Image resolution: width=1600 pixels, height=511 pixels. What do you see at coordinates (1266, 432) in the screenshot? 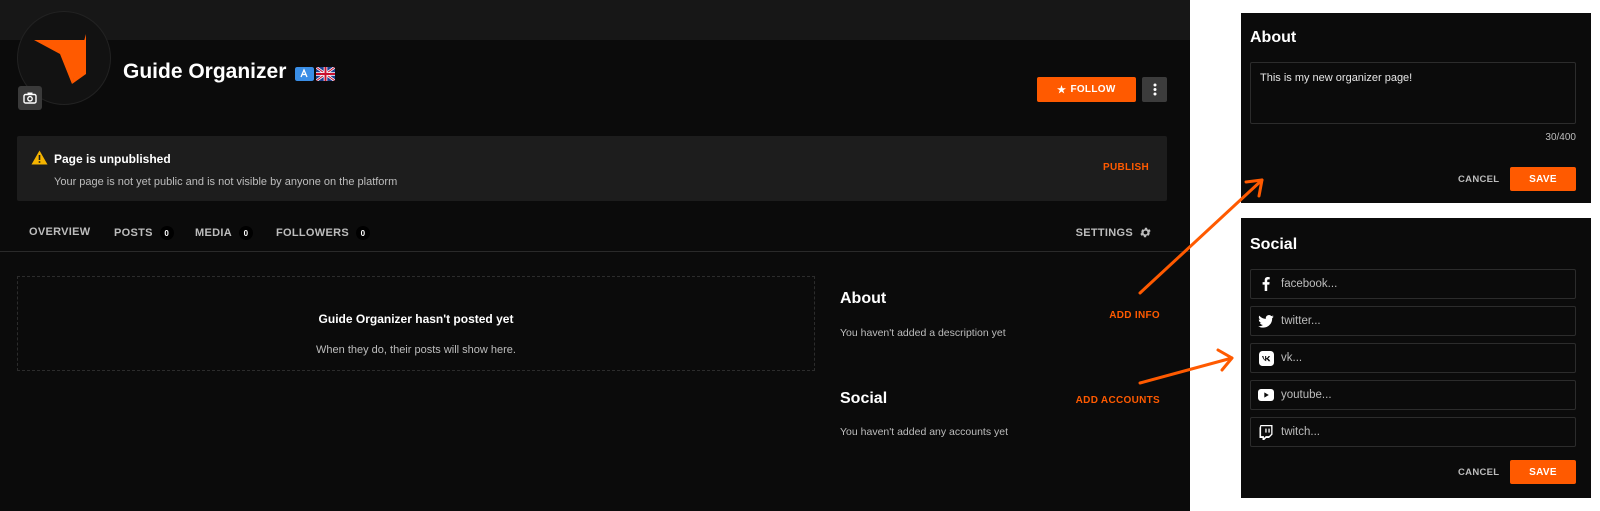
I see `twitch-icon` at bounding box center [1266, 432].